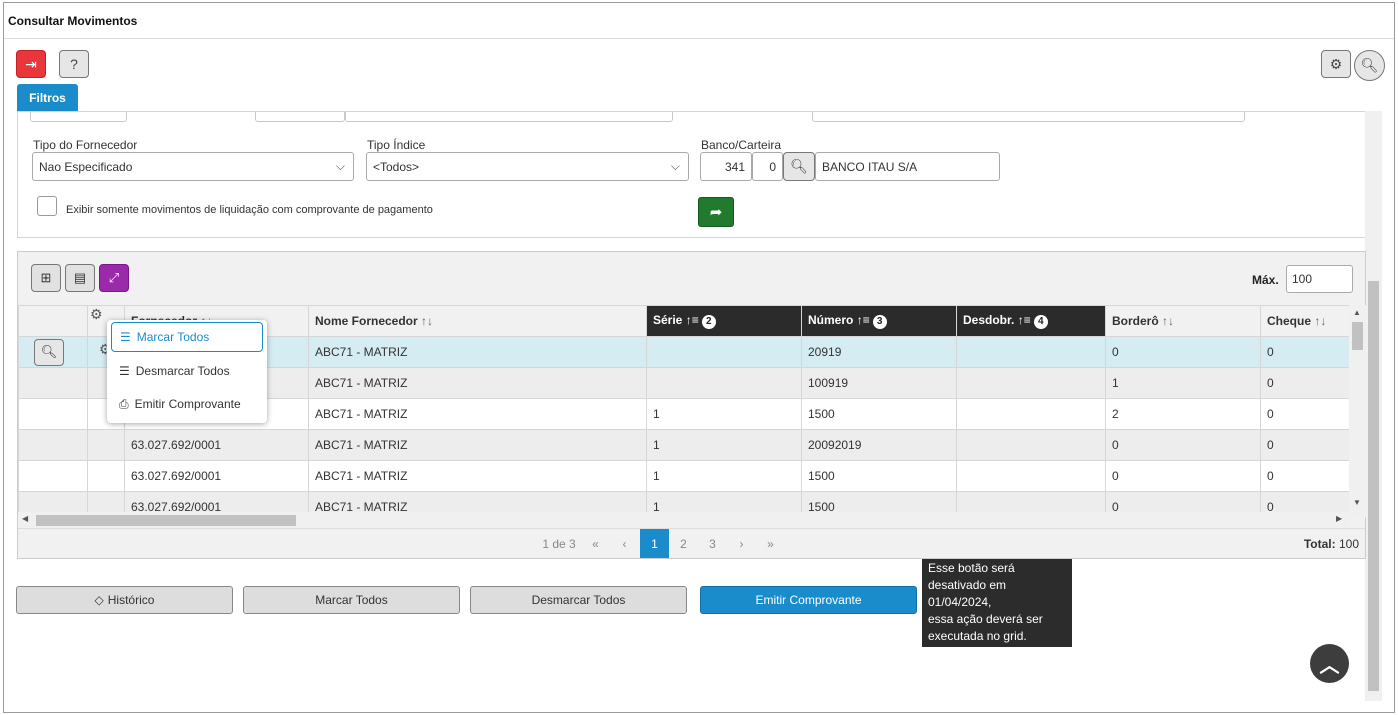 This screenshot has width=1398, height=715. What do you see at coordinates (724, 321) in the screenshot?
I see `header-serie: Série ↑≡ 2` at bounding box center [724, 321].